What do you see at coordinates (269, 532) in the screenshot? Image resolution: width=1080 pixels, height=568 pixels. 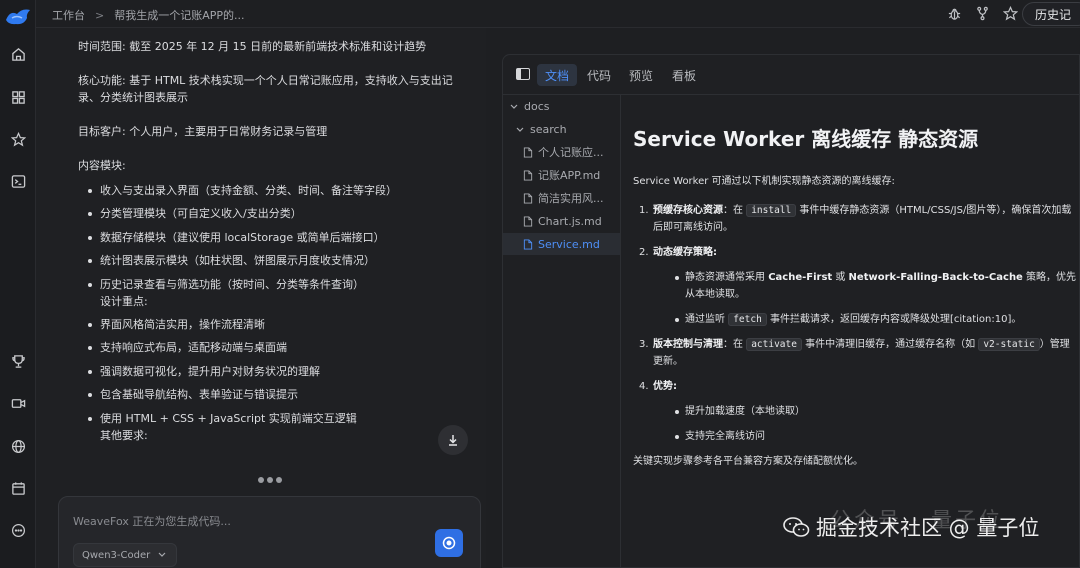 I see `prompt-input-box: WeaveFox 正在为您生成代码... Qwen3-Coder` at bounding box center [269, 532].